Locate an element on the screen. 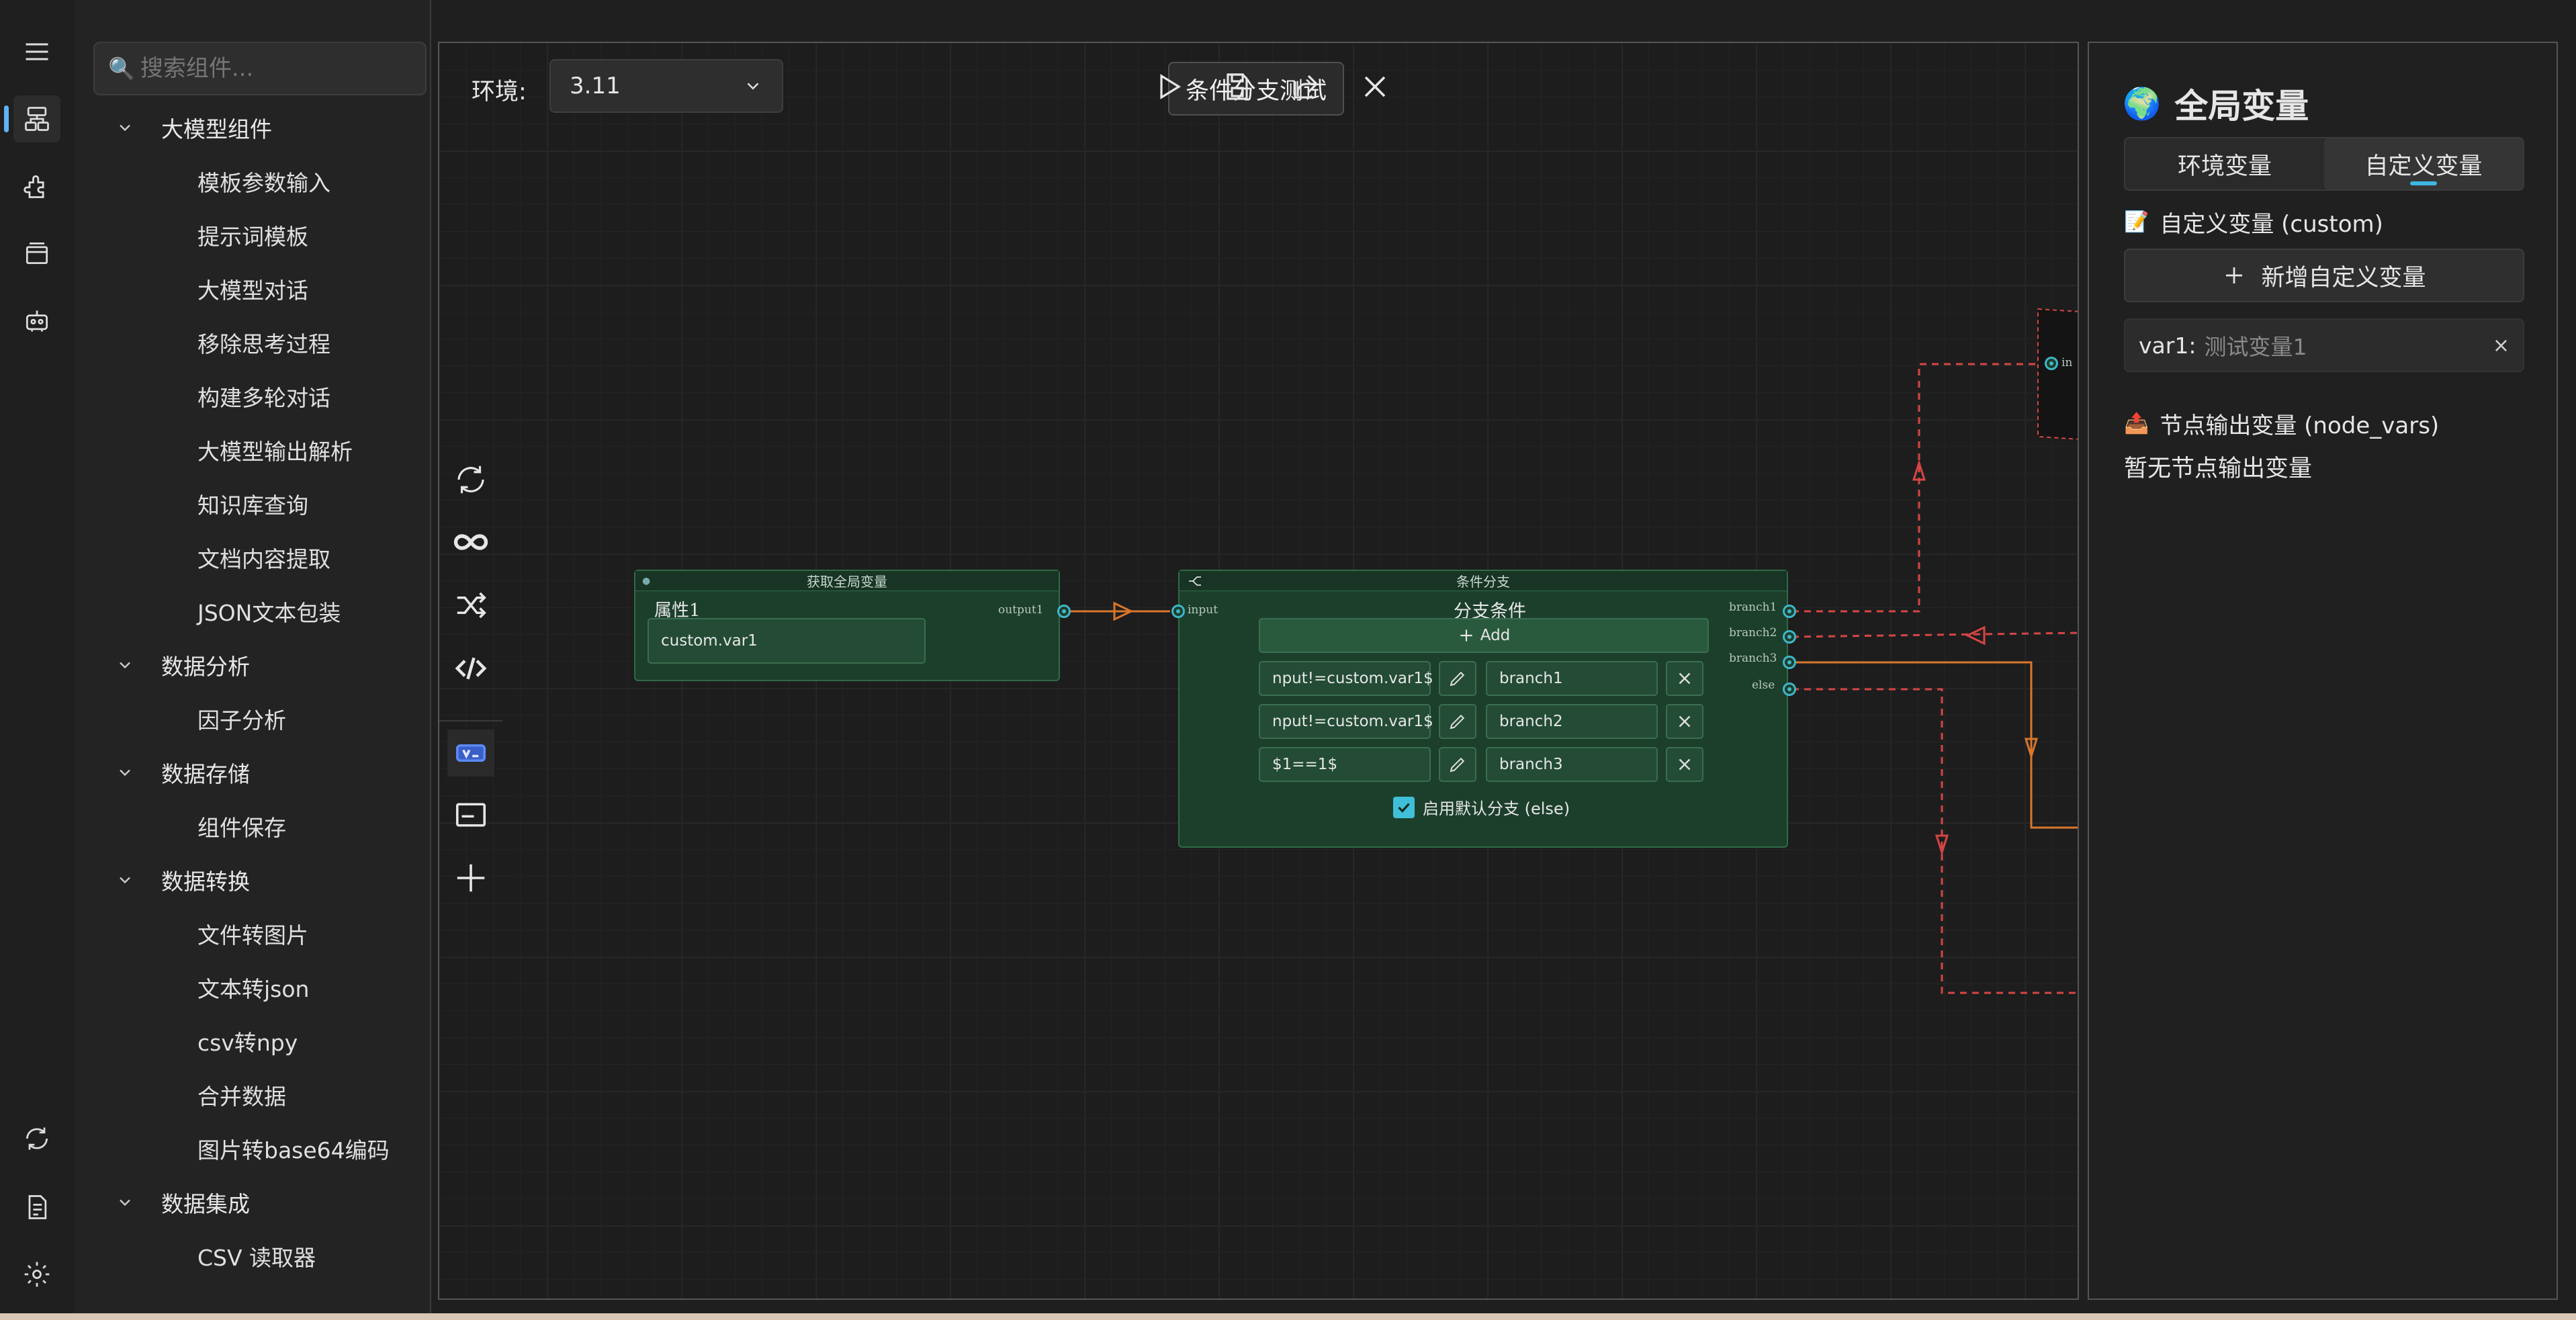 This screenshot has width=2576, height=1320. tree-item: 知识库查询 is located at coordinates (253, 504).